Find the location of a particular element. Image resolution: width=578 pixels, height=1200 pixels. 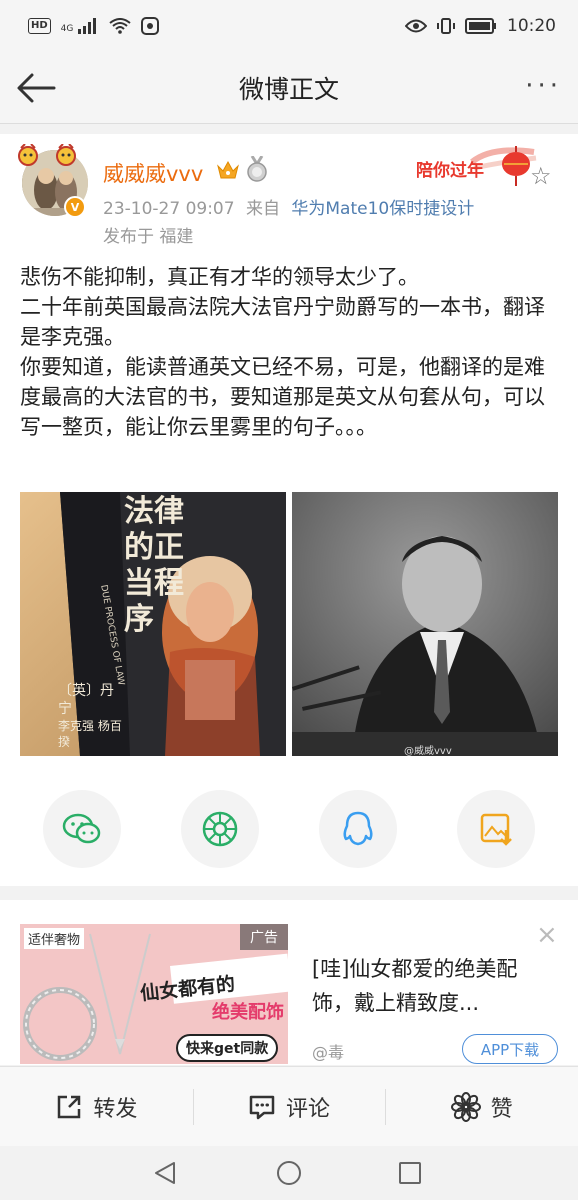

clock: 10:20 is located at coordinates (531, 26).